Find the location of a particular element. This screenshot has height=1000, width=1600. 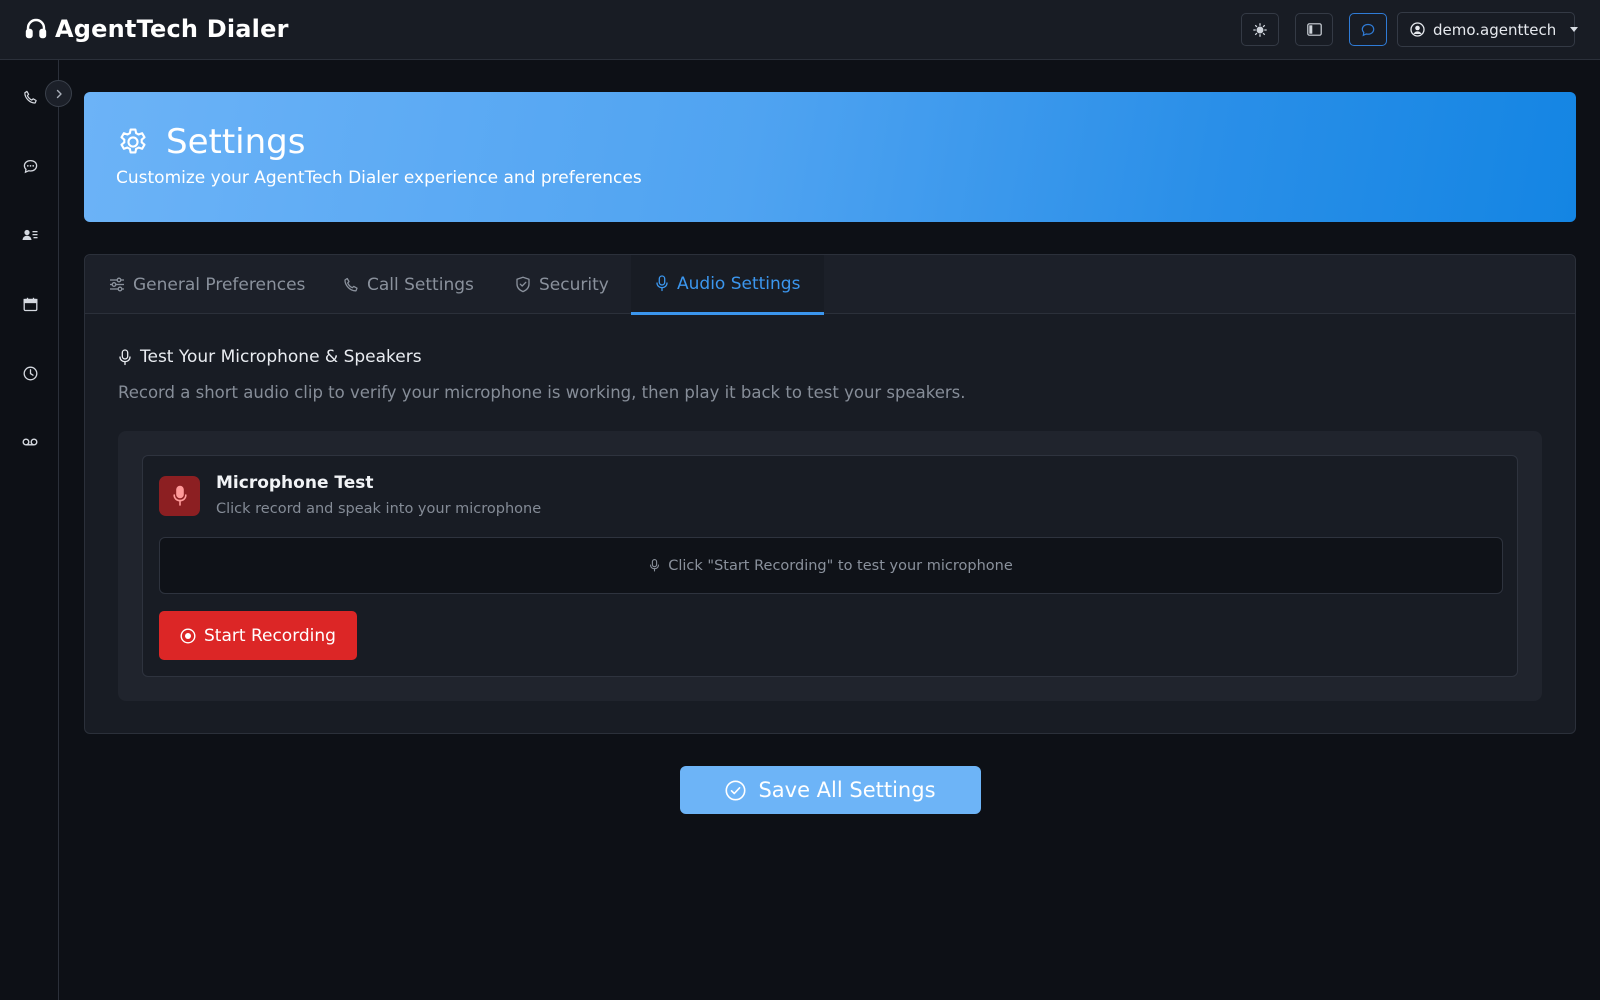

page-title: Settings is located at coordinates (236, 142).